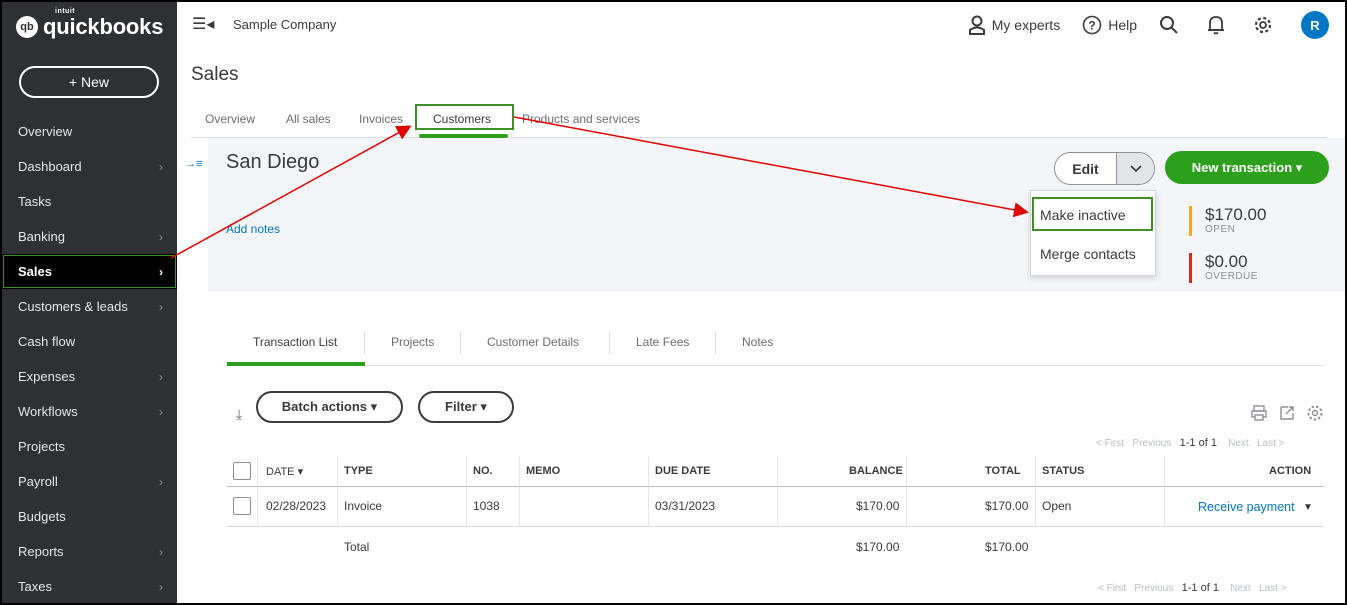 The width and height of the screenshot is (1347, 605). Describe the element at coordinates (1198, 443) in the screenshot. I see `pager-range: 1-1 of 1` at that location.